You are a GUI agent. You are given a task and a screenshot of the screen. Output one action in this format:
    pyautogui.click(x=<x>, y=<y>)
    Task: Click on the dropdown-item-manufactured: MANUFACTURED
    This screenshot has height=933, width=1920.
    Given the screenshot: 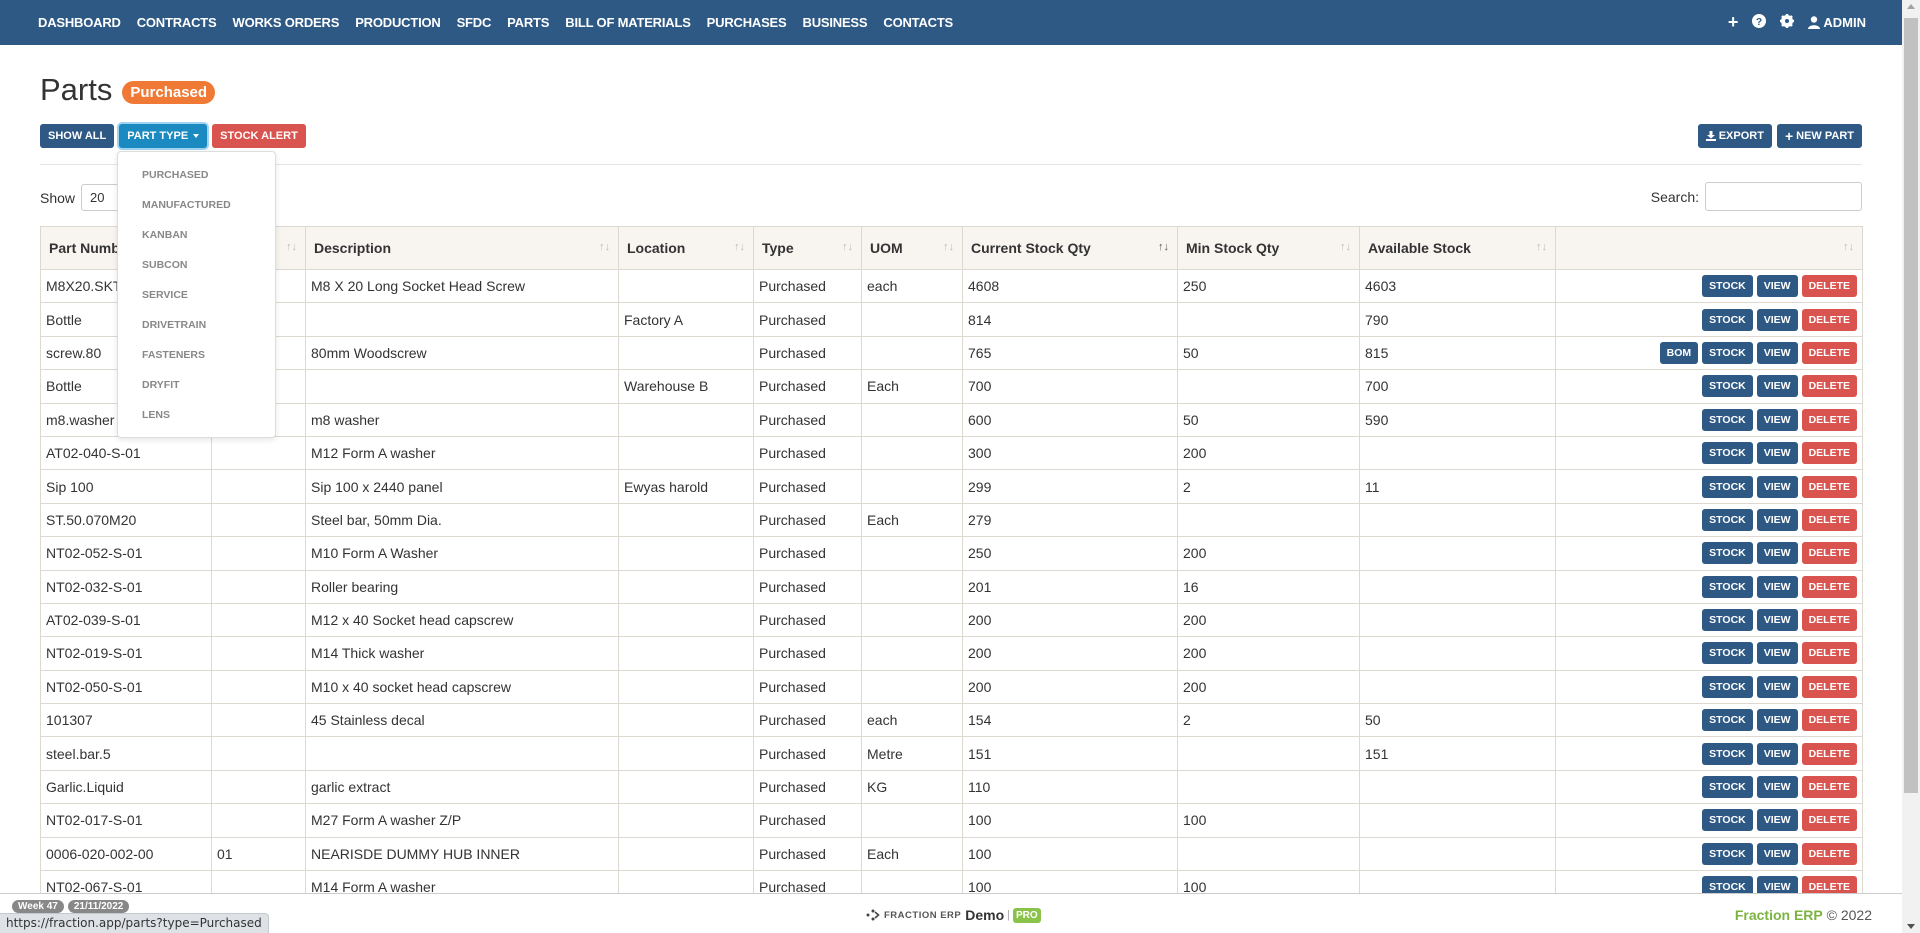 What is the action you would take?
    pyautogui.click(x=196, y=205)
    